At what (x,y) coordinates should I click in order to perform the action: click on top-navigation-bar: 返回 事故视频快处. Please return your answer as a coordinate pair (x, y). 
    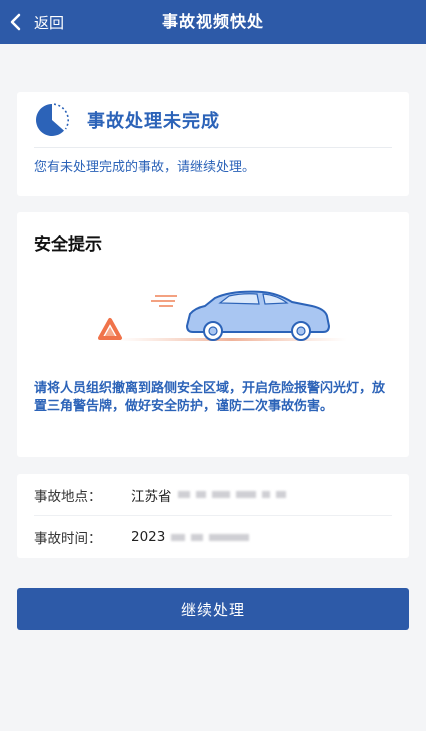
    Looking at the image, I should click on (213, 22).